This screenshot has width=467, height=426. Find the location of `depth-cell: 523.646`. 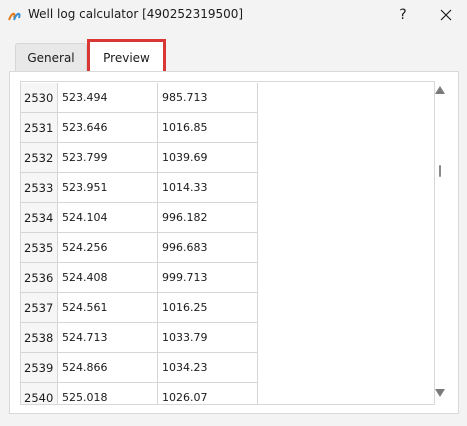

depth-cell: 523.646 is located at coordinates (108, 128).